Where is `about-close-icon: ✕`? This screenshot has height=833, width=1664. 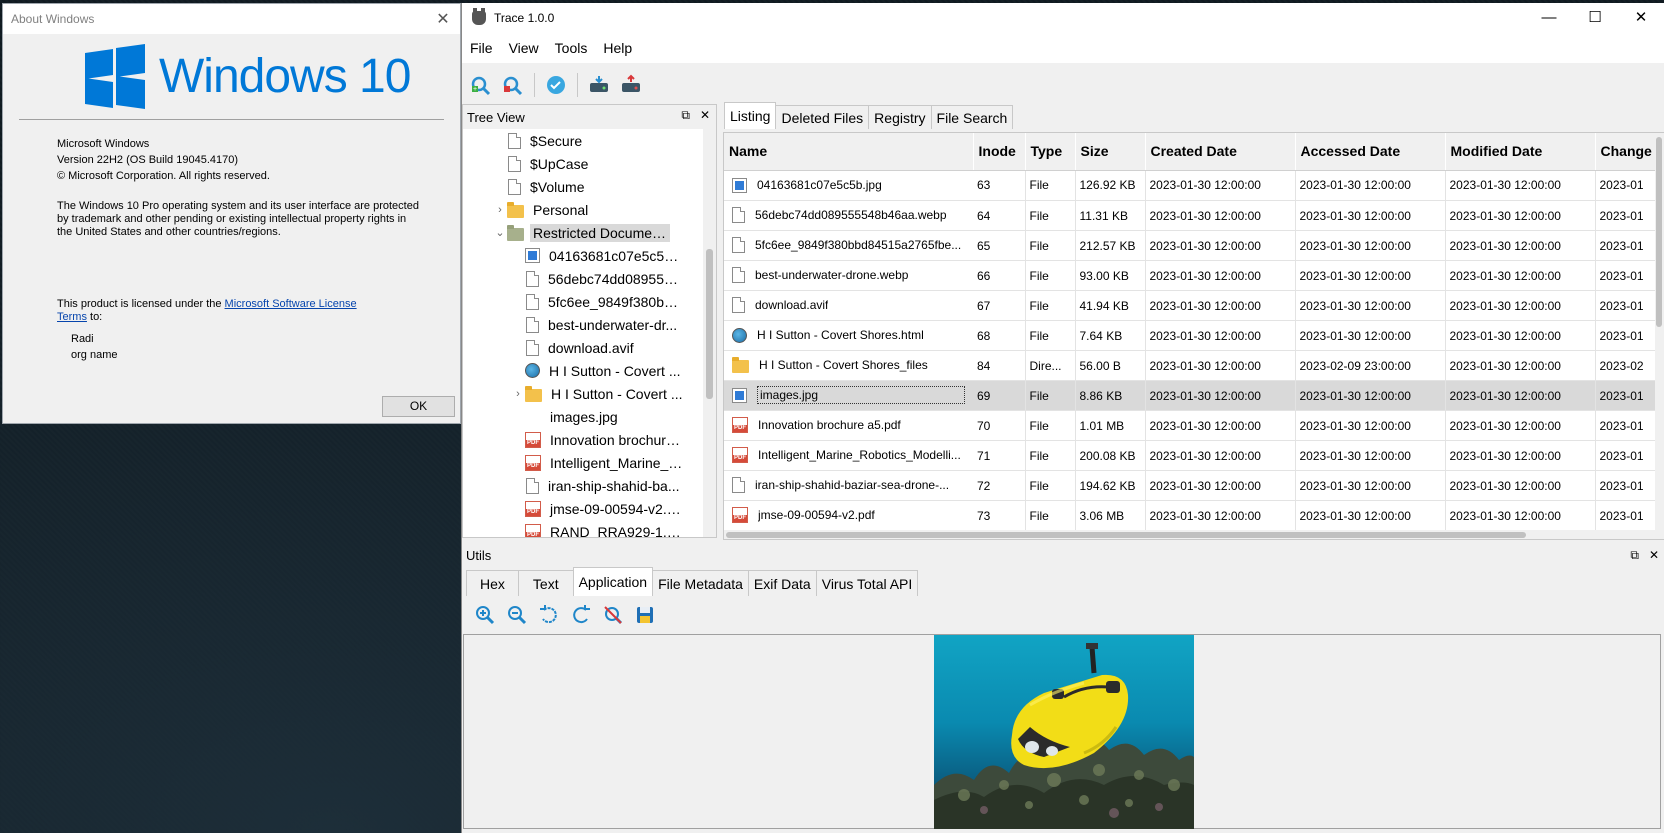 about-close-icon: ✕ is located at coordinates (443, 19).